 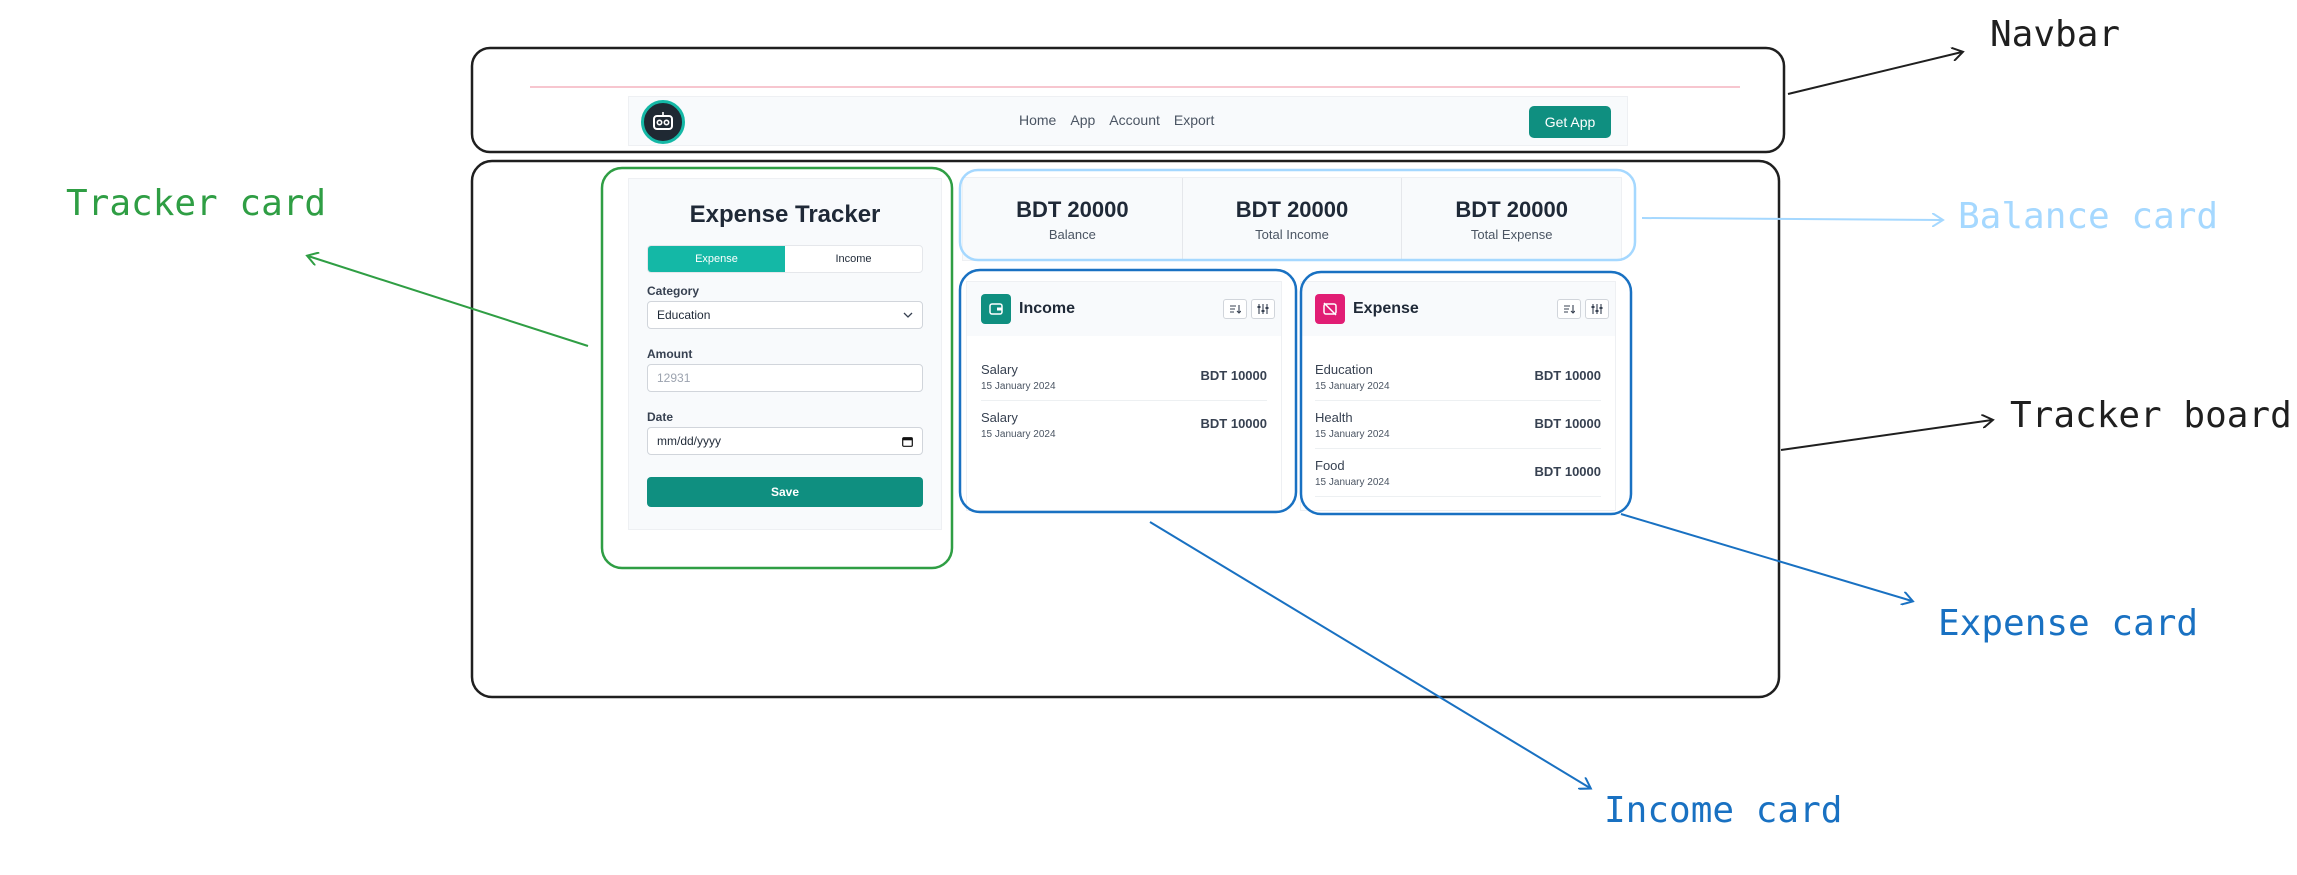 What do you see at coordinates (785, 492) in the screenshot?
I see `save-button: Save` at bounding box center [785, 492].